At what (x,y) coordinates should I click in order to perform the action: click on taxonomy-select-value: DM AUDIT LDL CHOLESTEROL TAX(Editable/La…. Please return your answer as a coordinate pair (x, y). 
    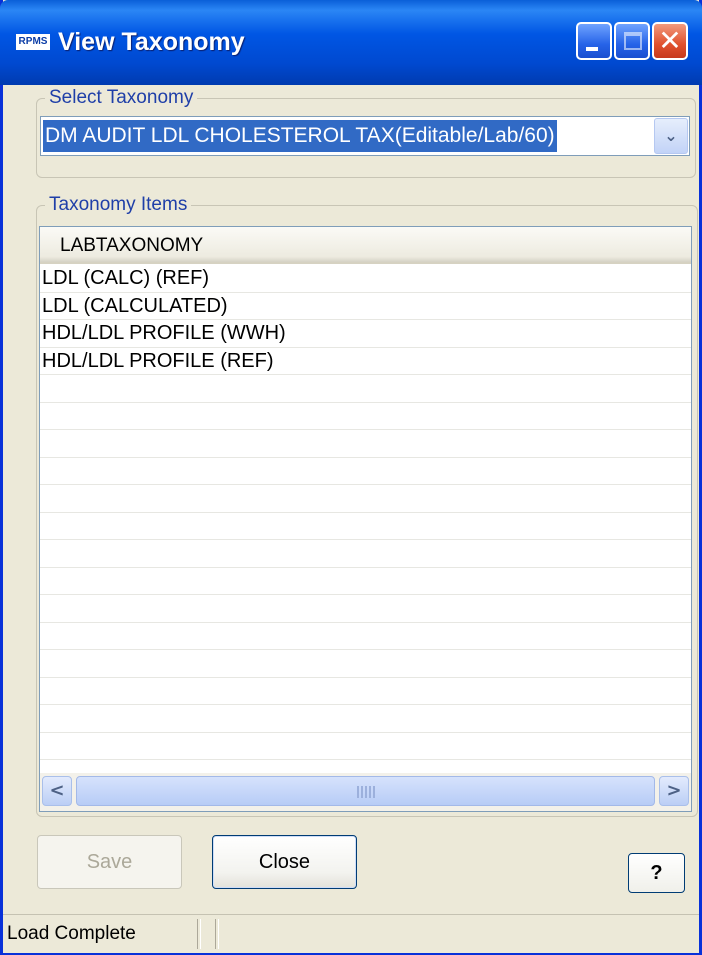
    Looking at the image, I should click on (300, 136).